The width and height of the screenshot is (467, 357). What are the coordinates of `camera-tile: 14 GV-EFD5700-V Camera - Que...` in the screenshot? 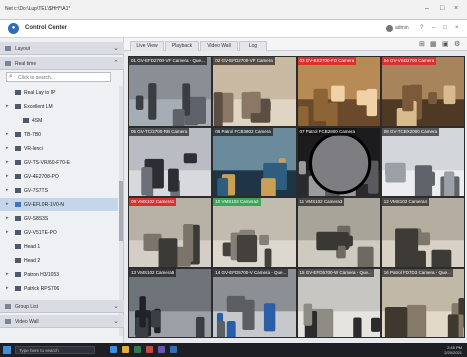 It's located at (254, 302).